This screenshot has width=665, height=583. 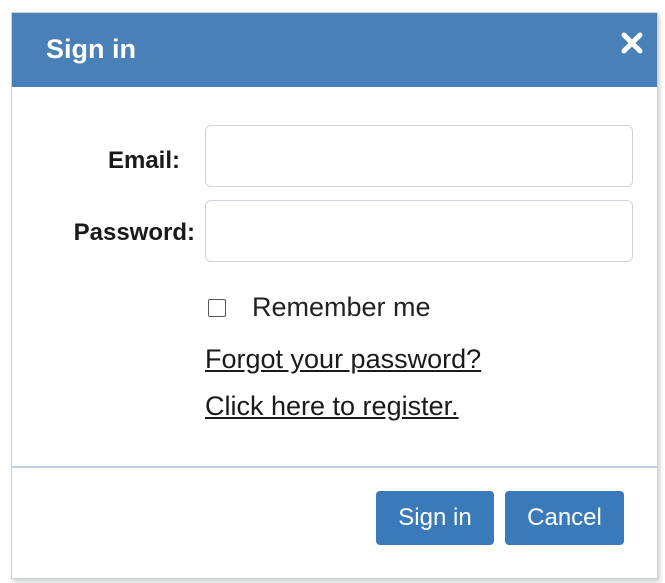 I want to click on register-link: Click here to register., so click(x=332, y=406).